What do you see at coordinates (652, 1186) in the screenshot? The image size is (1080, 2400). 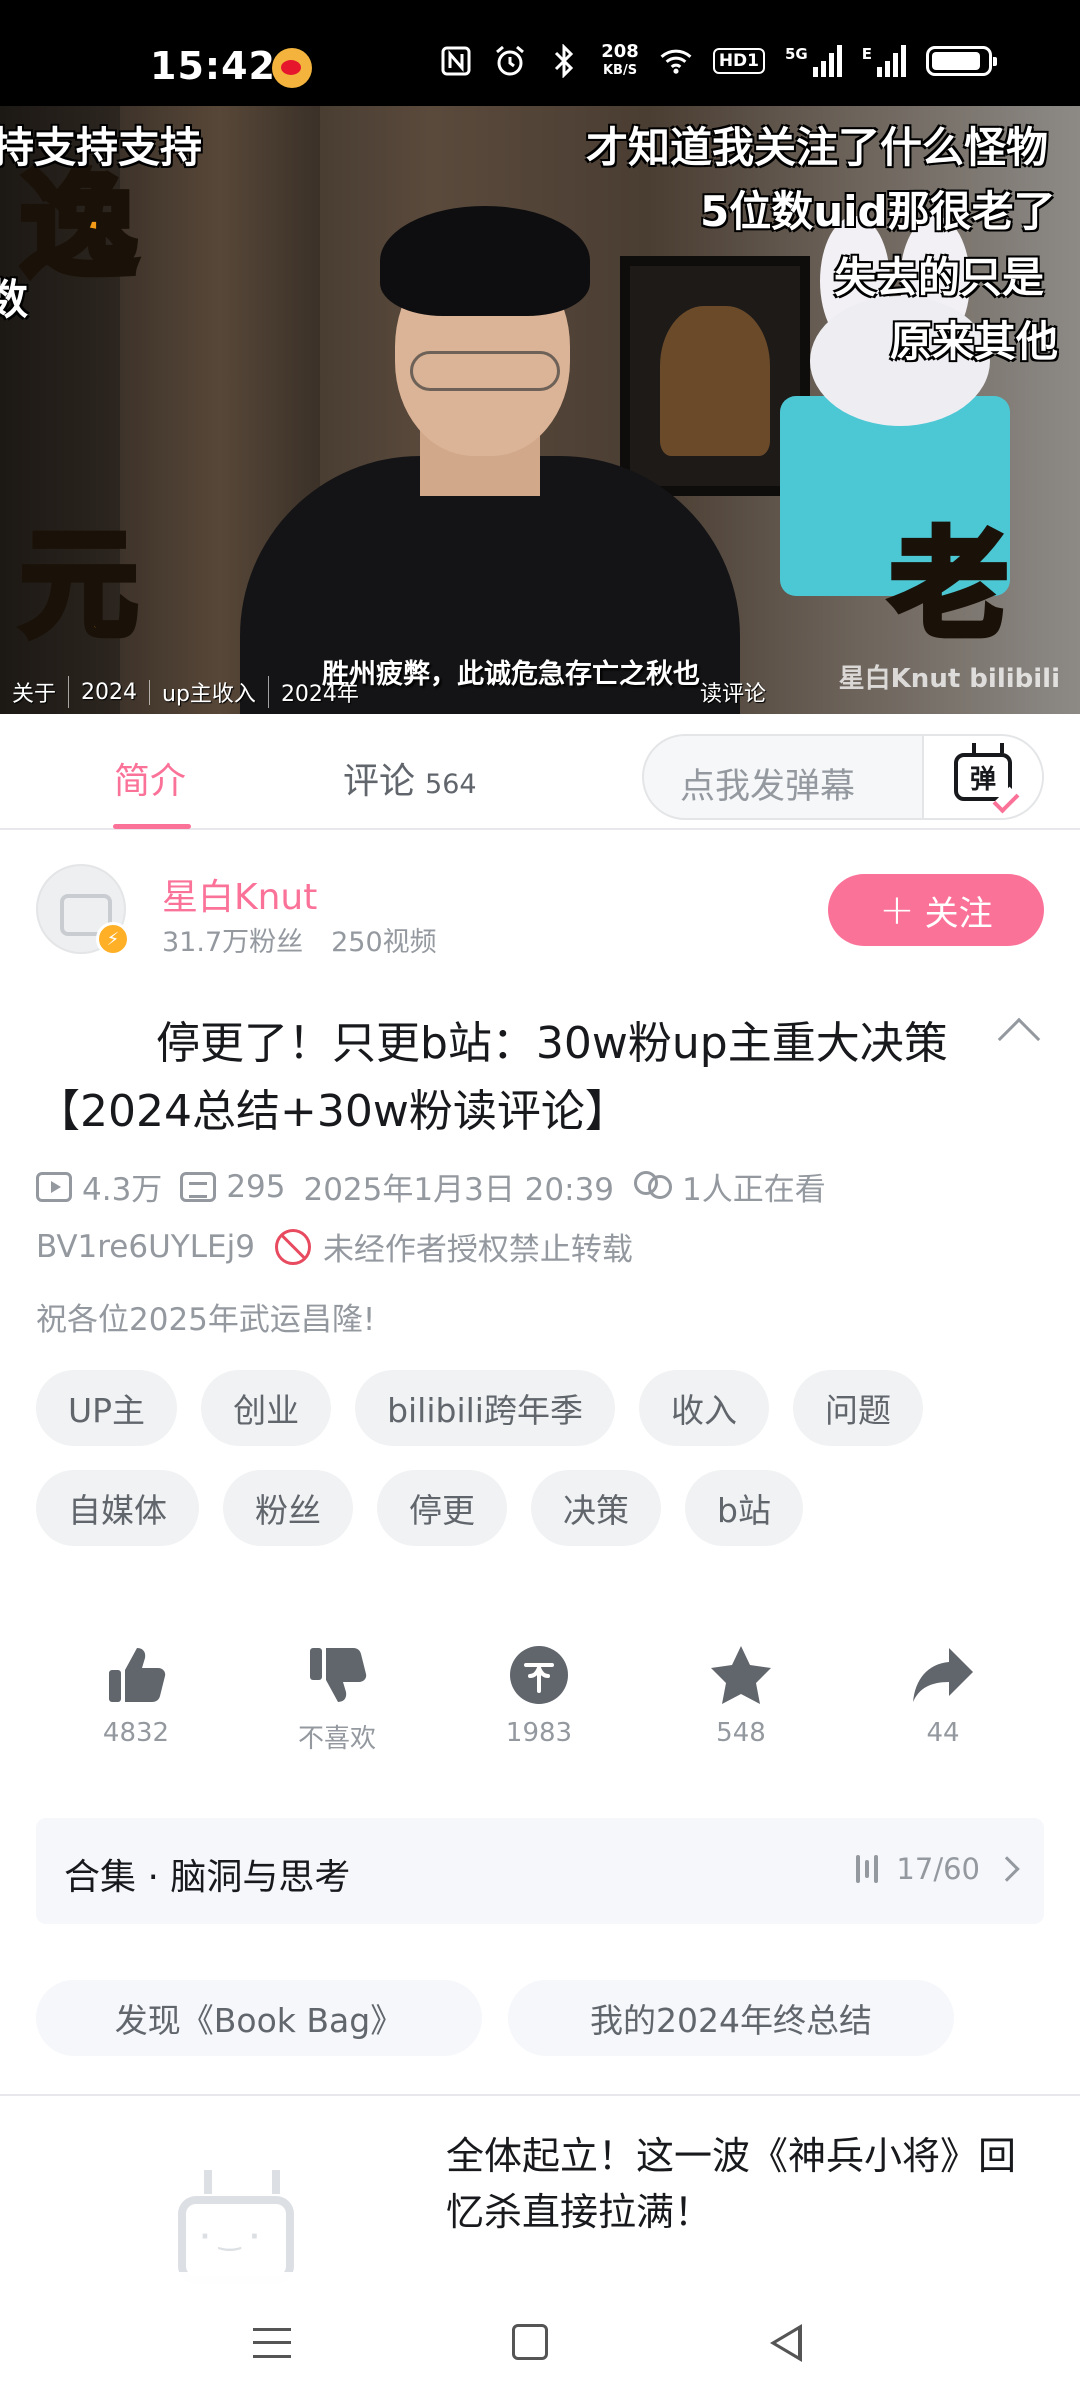 I see `watching-icon` at bounding box center [652, 1186].